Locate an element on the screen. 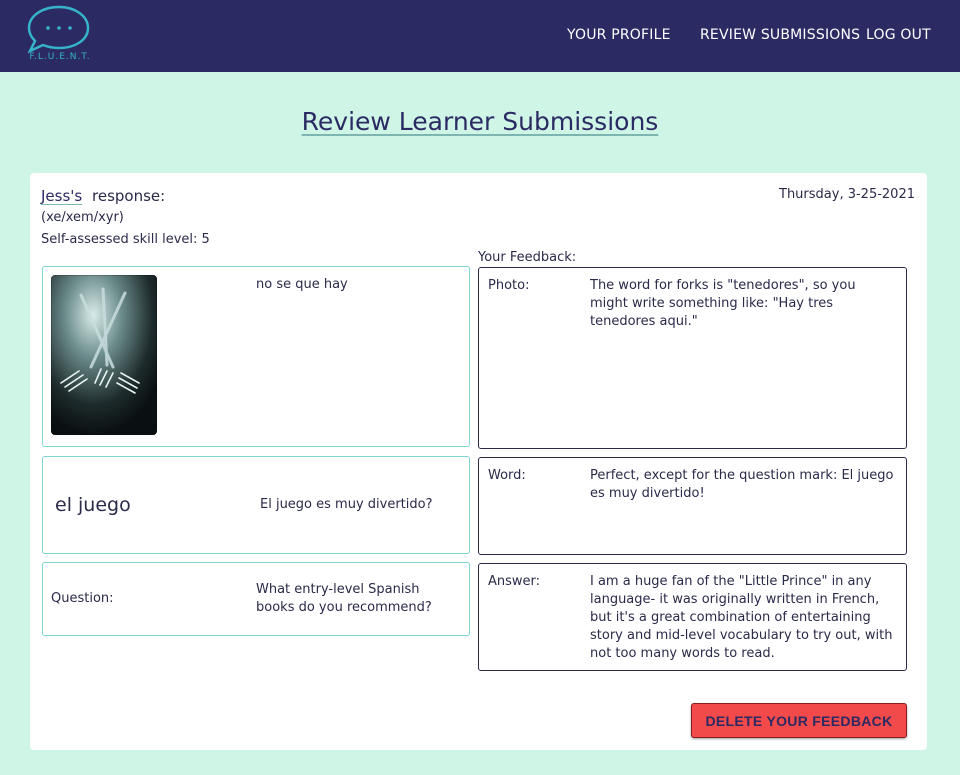 The image size is (960, 775). nav-log-out: LOG OUT is located at coordinates (898, 35).